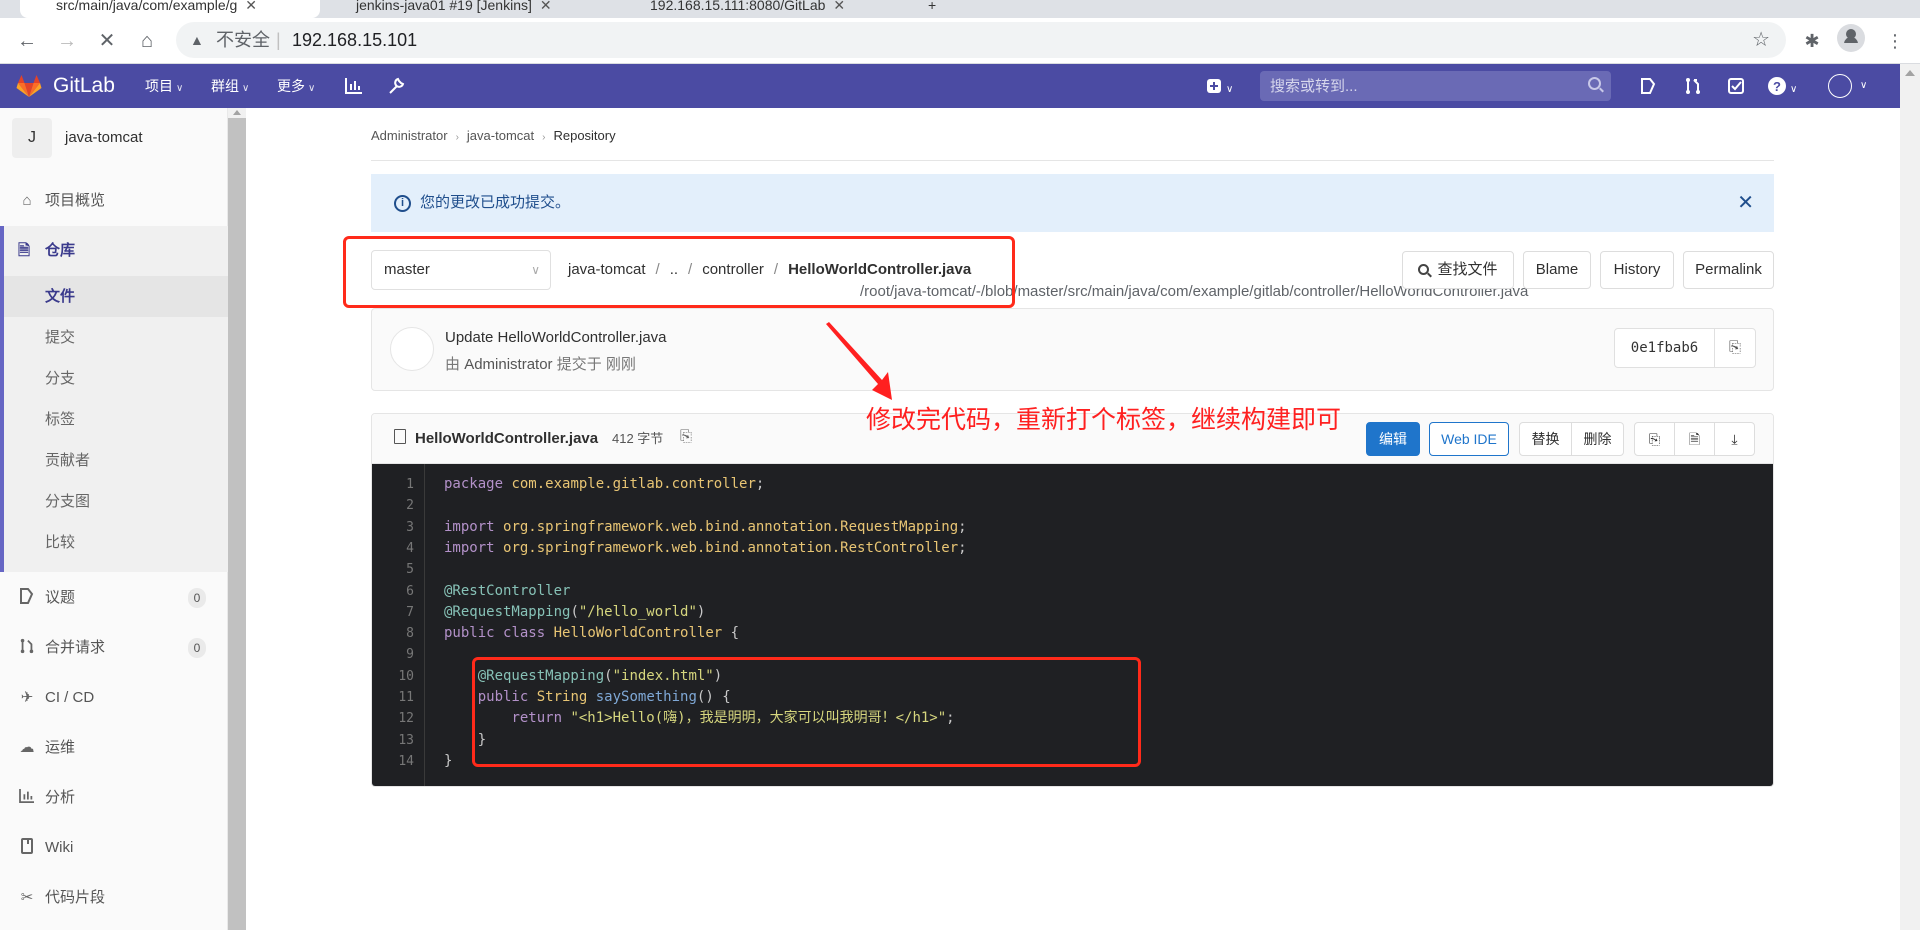  What do you see at coordinates (394, 591) in the screenshot?
I see `line-number: 6` at bounding box center [394, 591].